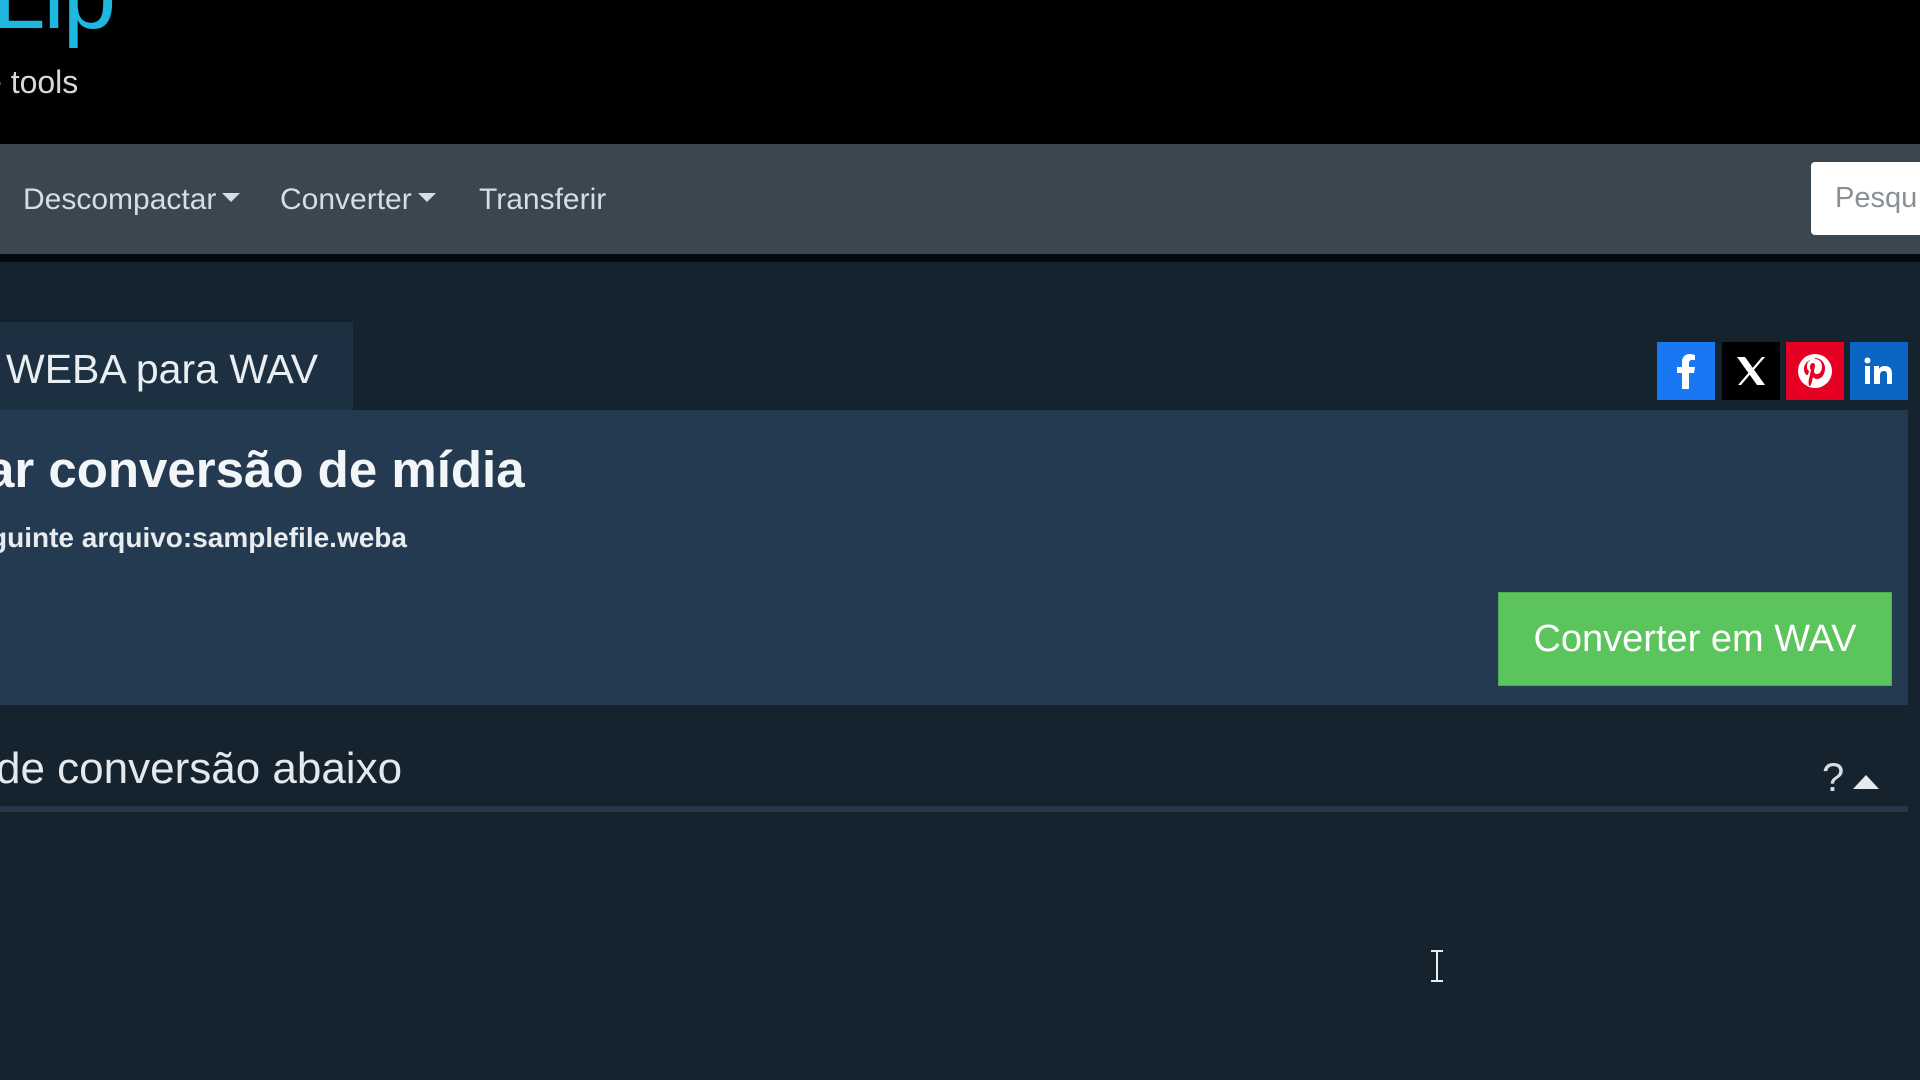 This screenshot has height=1080, width=1920. I want to click on convert-to-wav-button: Converter em WAV, so click(1695, 639).